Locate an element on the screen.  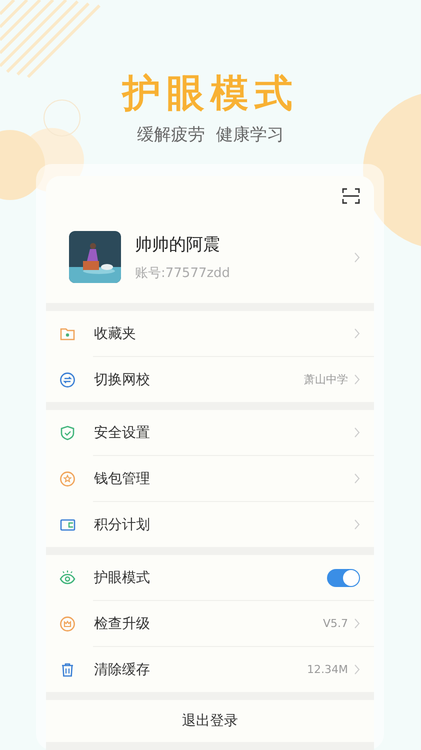
row-label: 护眼模式 is located at coordinates (122, 577).